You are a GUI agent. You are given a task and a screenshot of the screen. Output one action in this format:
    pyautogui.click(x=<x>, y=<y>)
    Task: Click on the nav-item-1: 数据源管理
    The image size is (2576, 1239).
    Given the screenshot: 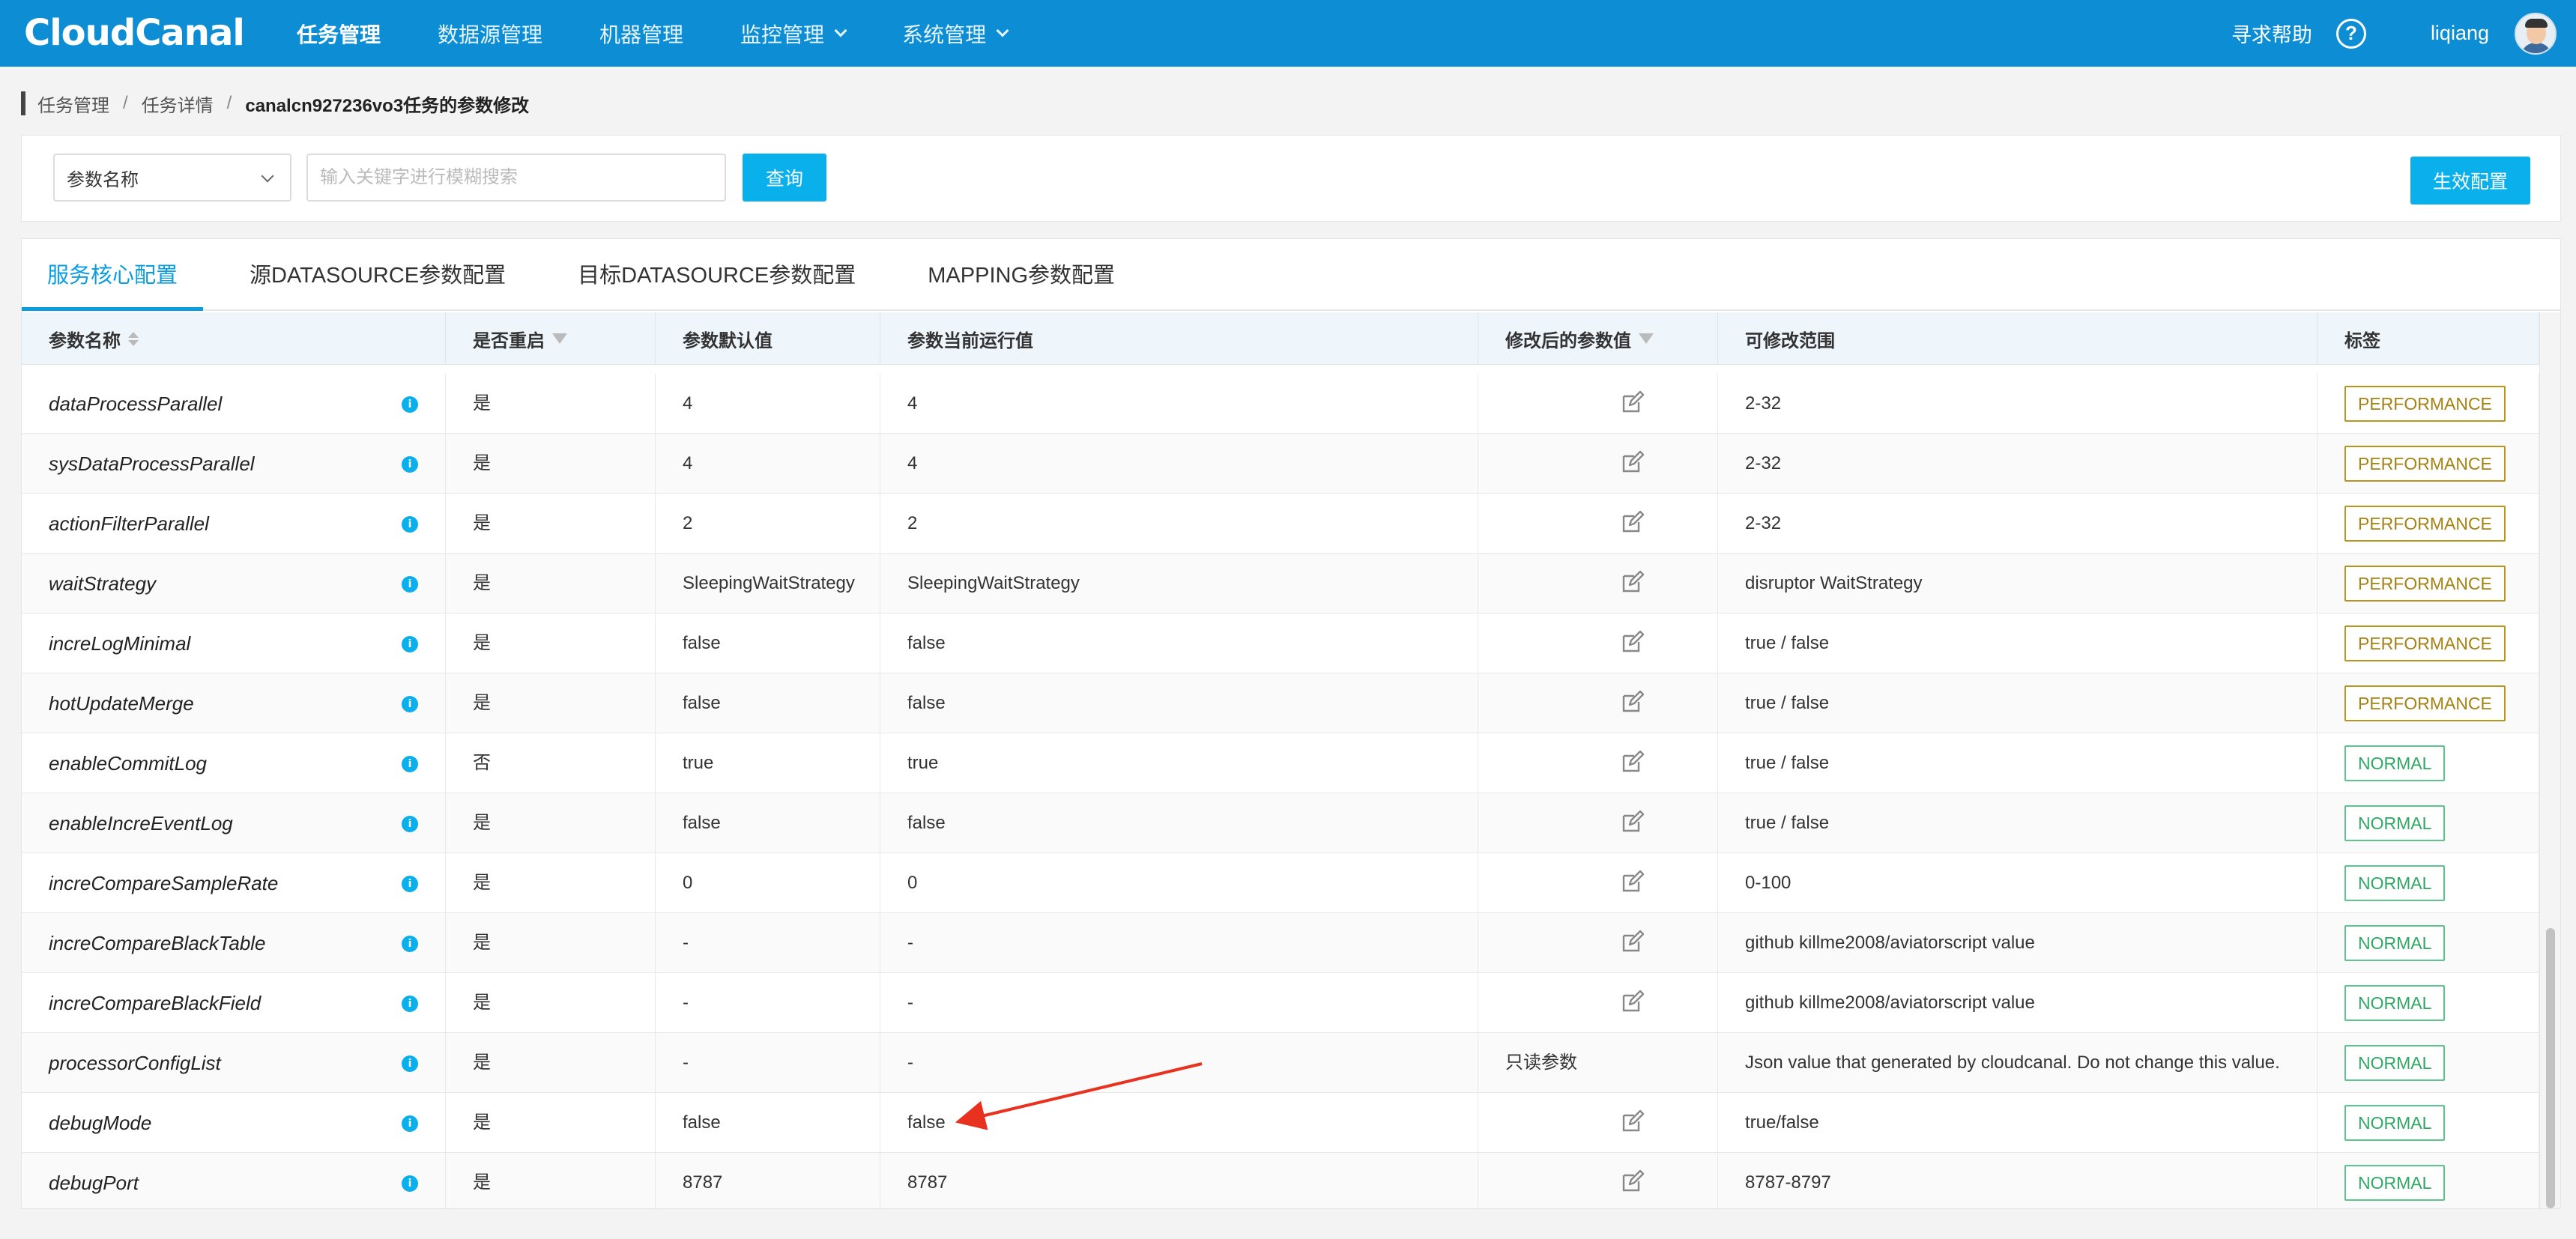 What is the action you would take?
    pyautogui.click(x=490, y=33)
    